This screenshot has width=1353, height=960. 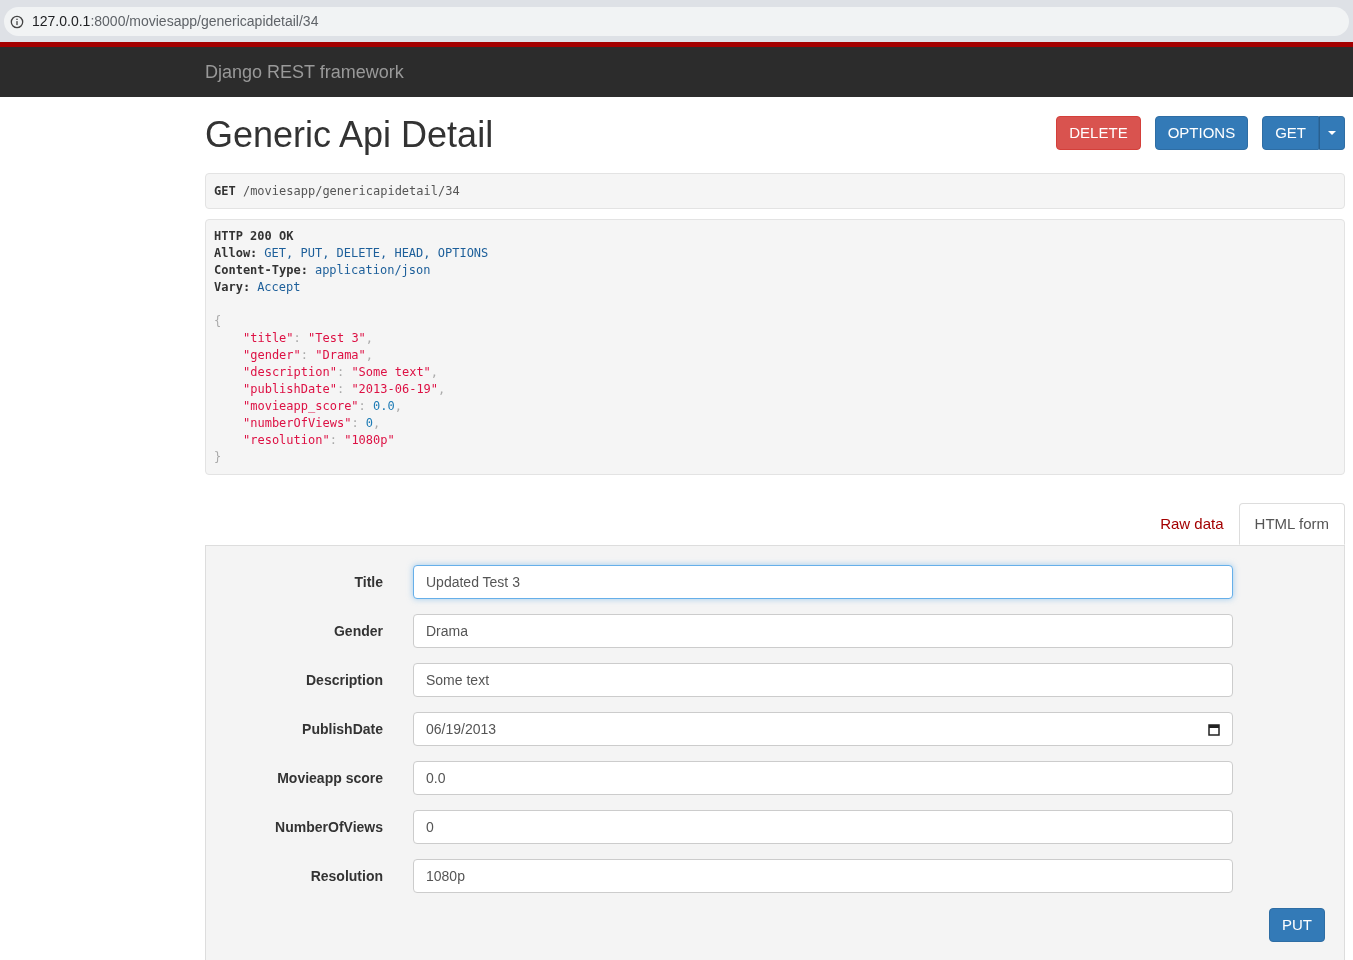 I want to click on field-label: Title, so click(x=368, y=582).